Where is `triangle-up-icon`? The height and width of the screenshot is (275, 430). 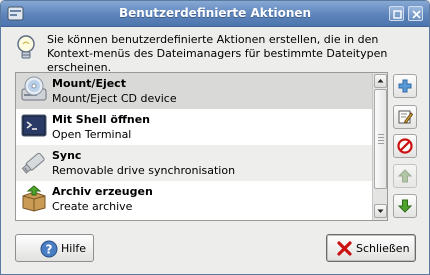 triangle-up-icon is located at coordinates (380, 81).